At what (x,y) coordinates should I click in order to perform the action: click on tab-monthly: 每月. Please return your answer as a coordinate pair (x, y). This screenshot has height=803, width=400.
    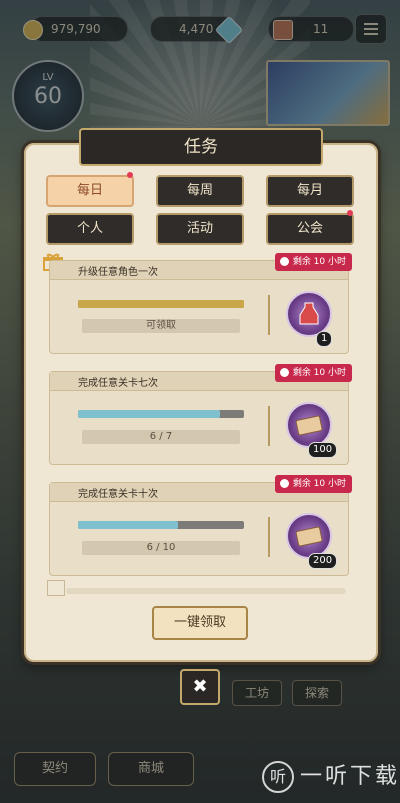
    Looking at the image, I should click on (310, 191).